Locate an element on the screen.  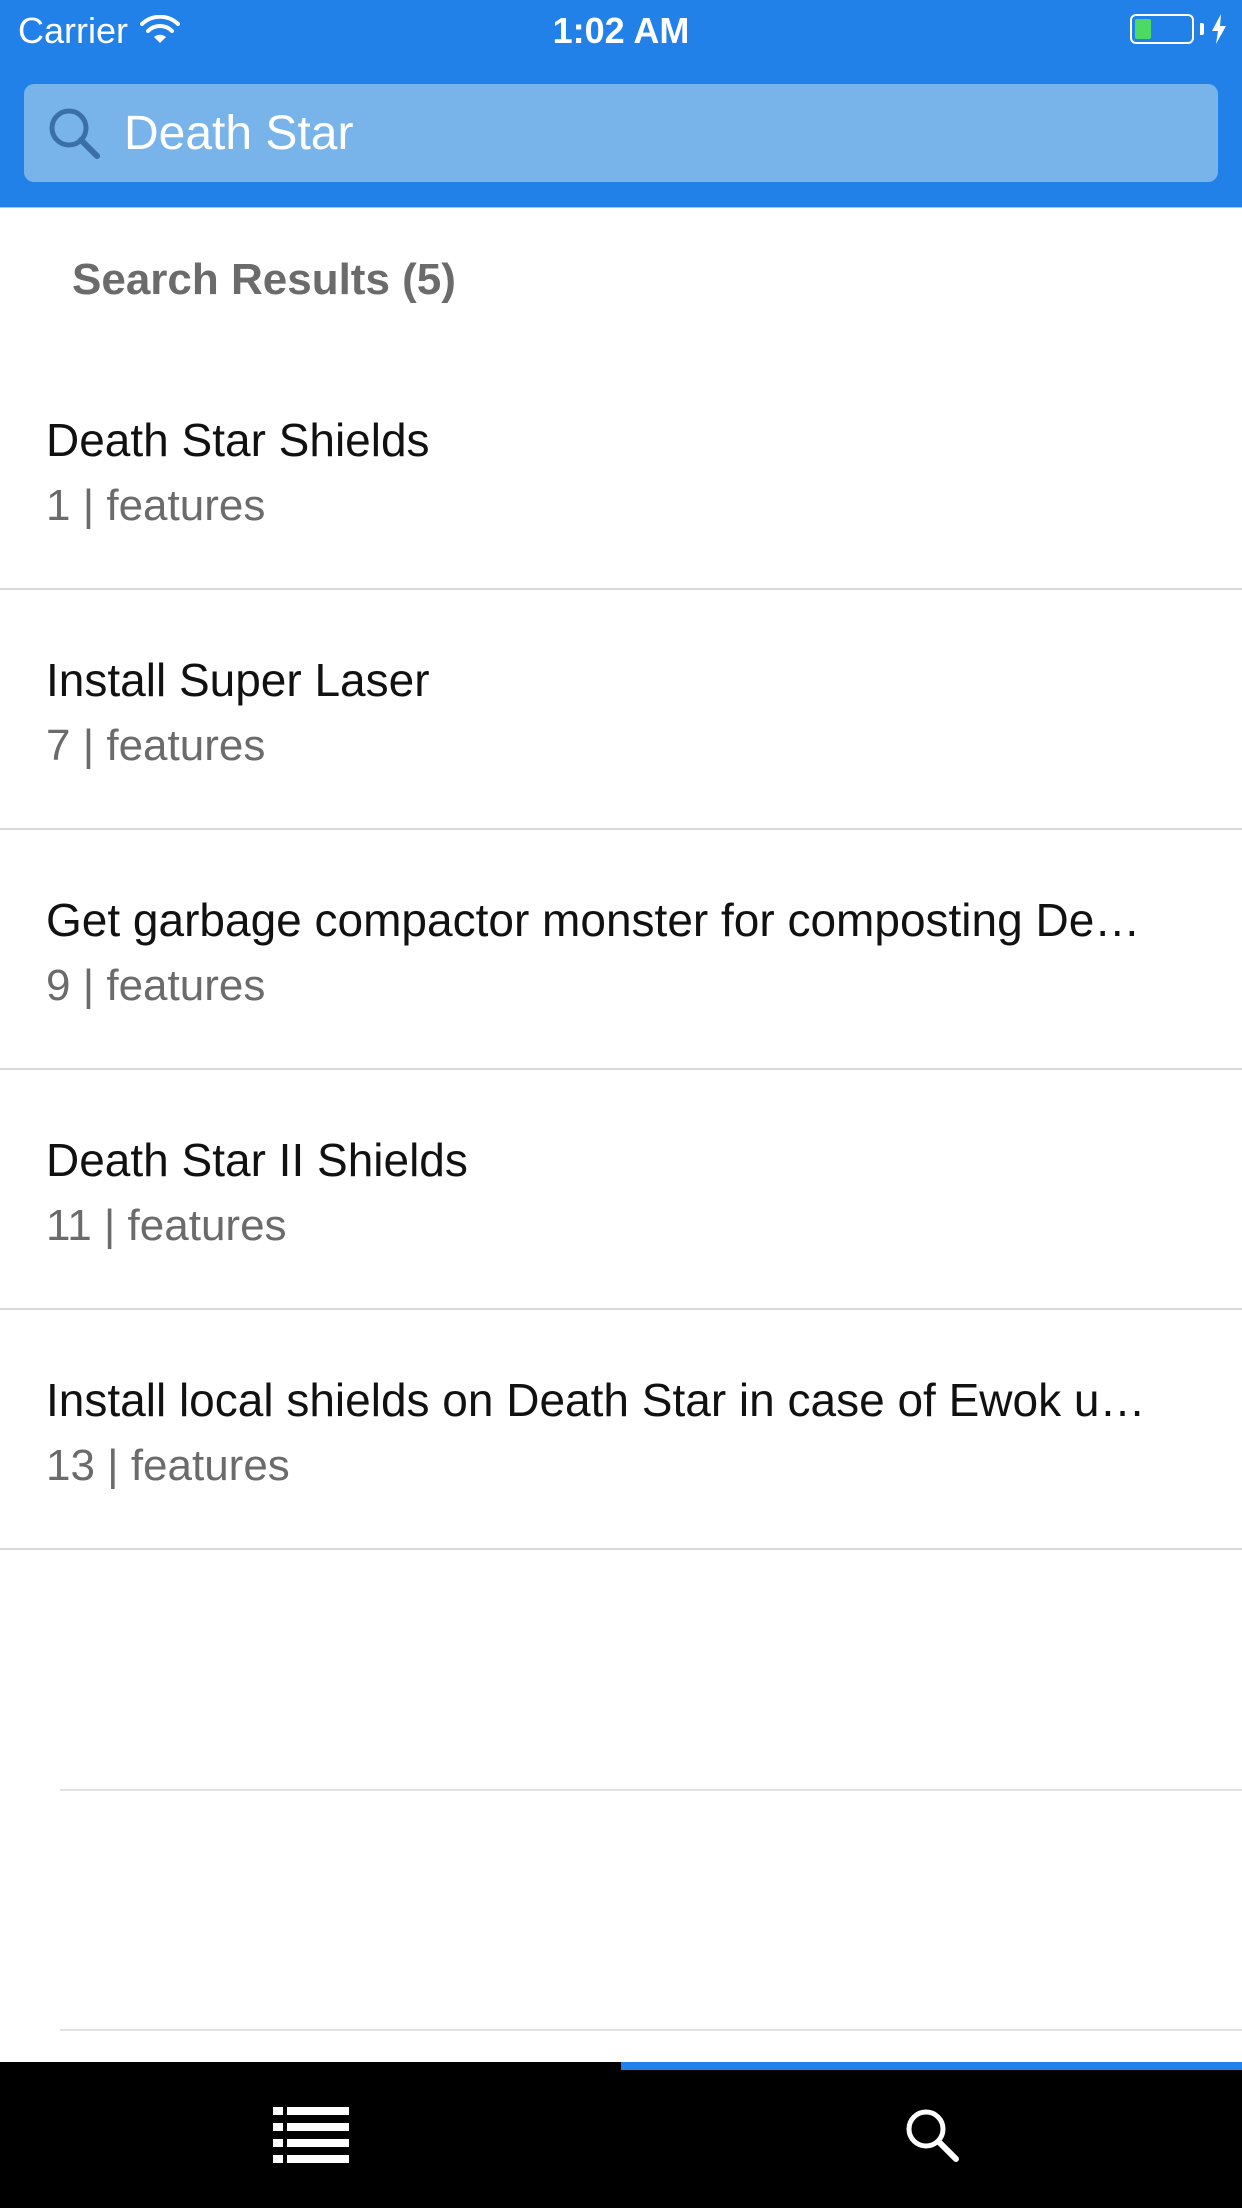
status-time: 1:02 AM is located at coordinates (621, 30).